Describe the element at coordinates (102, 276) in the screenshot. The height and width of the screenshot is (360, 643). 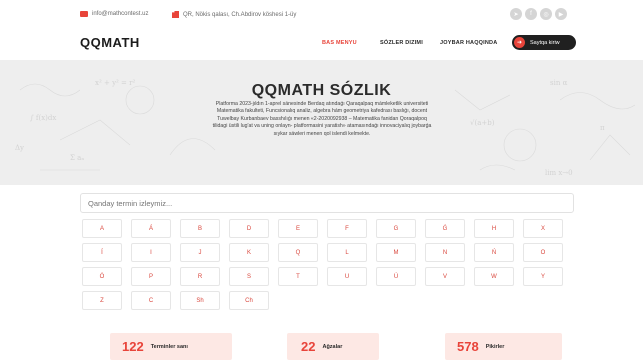
I see `letter-button: Ó` at that location.